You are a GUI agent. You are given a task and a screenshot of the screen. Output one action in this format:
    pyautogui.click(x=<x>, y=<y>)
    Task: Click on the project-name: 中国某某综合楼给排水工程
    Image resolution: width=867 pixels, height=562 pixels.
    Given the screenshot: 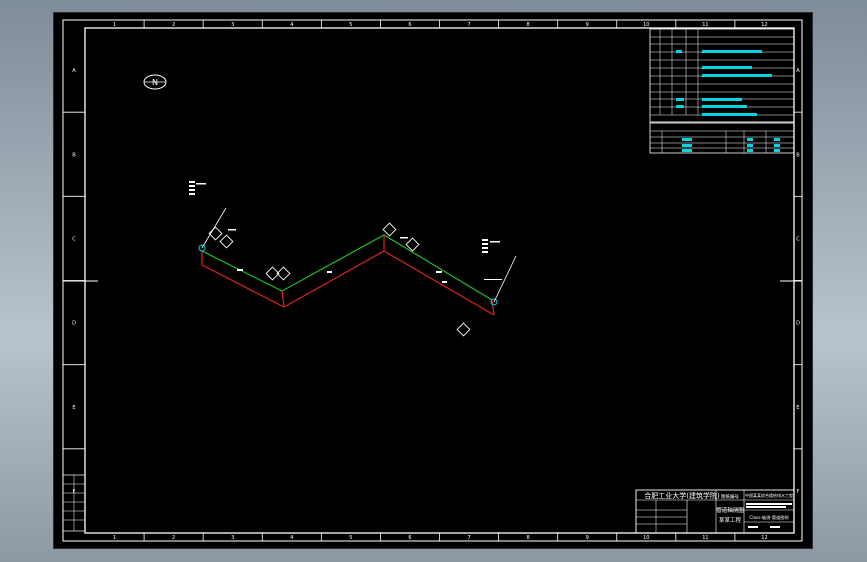 What is the action you would take?
    pyautogui.click(x=769, y=495)
    